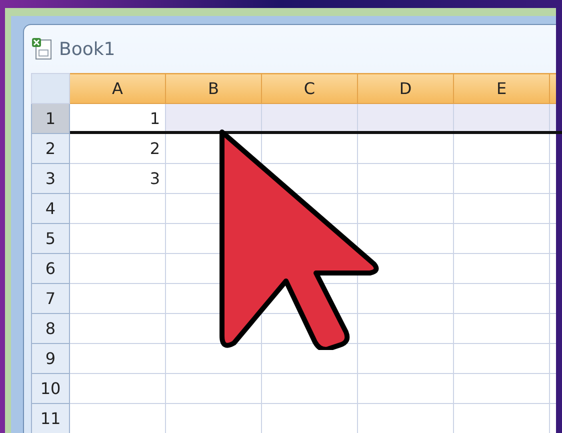 The width and height of the screenshot is (562, 433). What do you see at coordinates (118, 89) in the screenshot?
I see `column-header: A` at bounding box center [118, 89].